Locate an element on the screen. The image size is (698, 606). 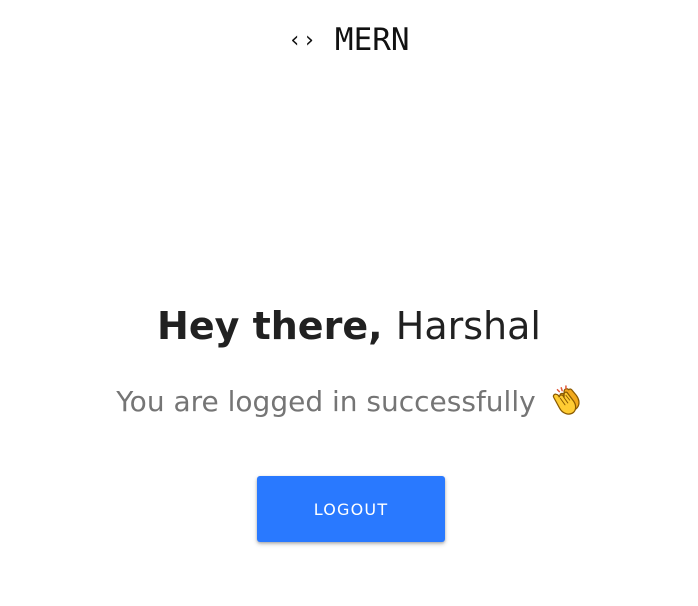
brand-logo-link: ‹› MERN is located at coordinates (349, 40).